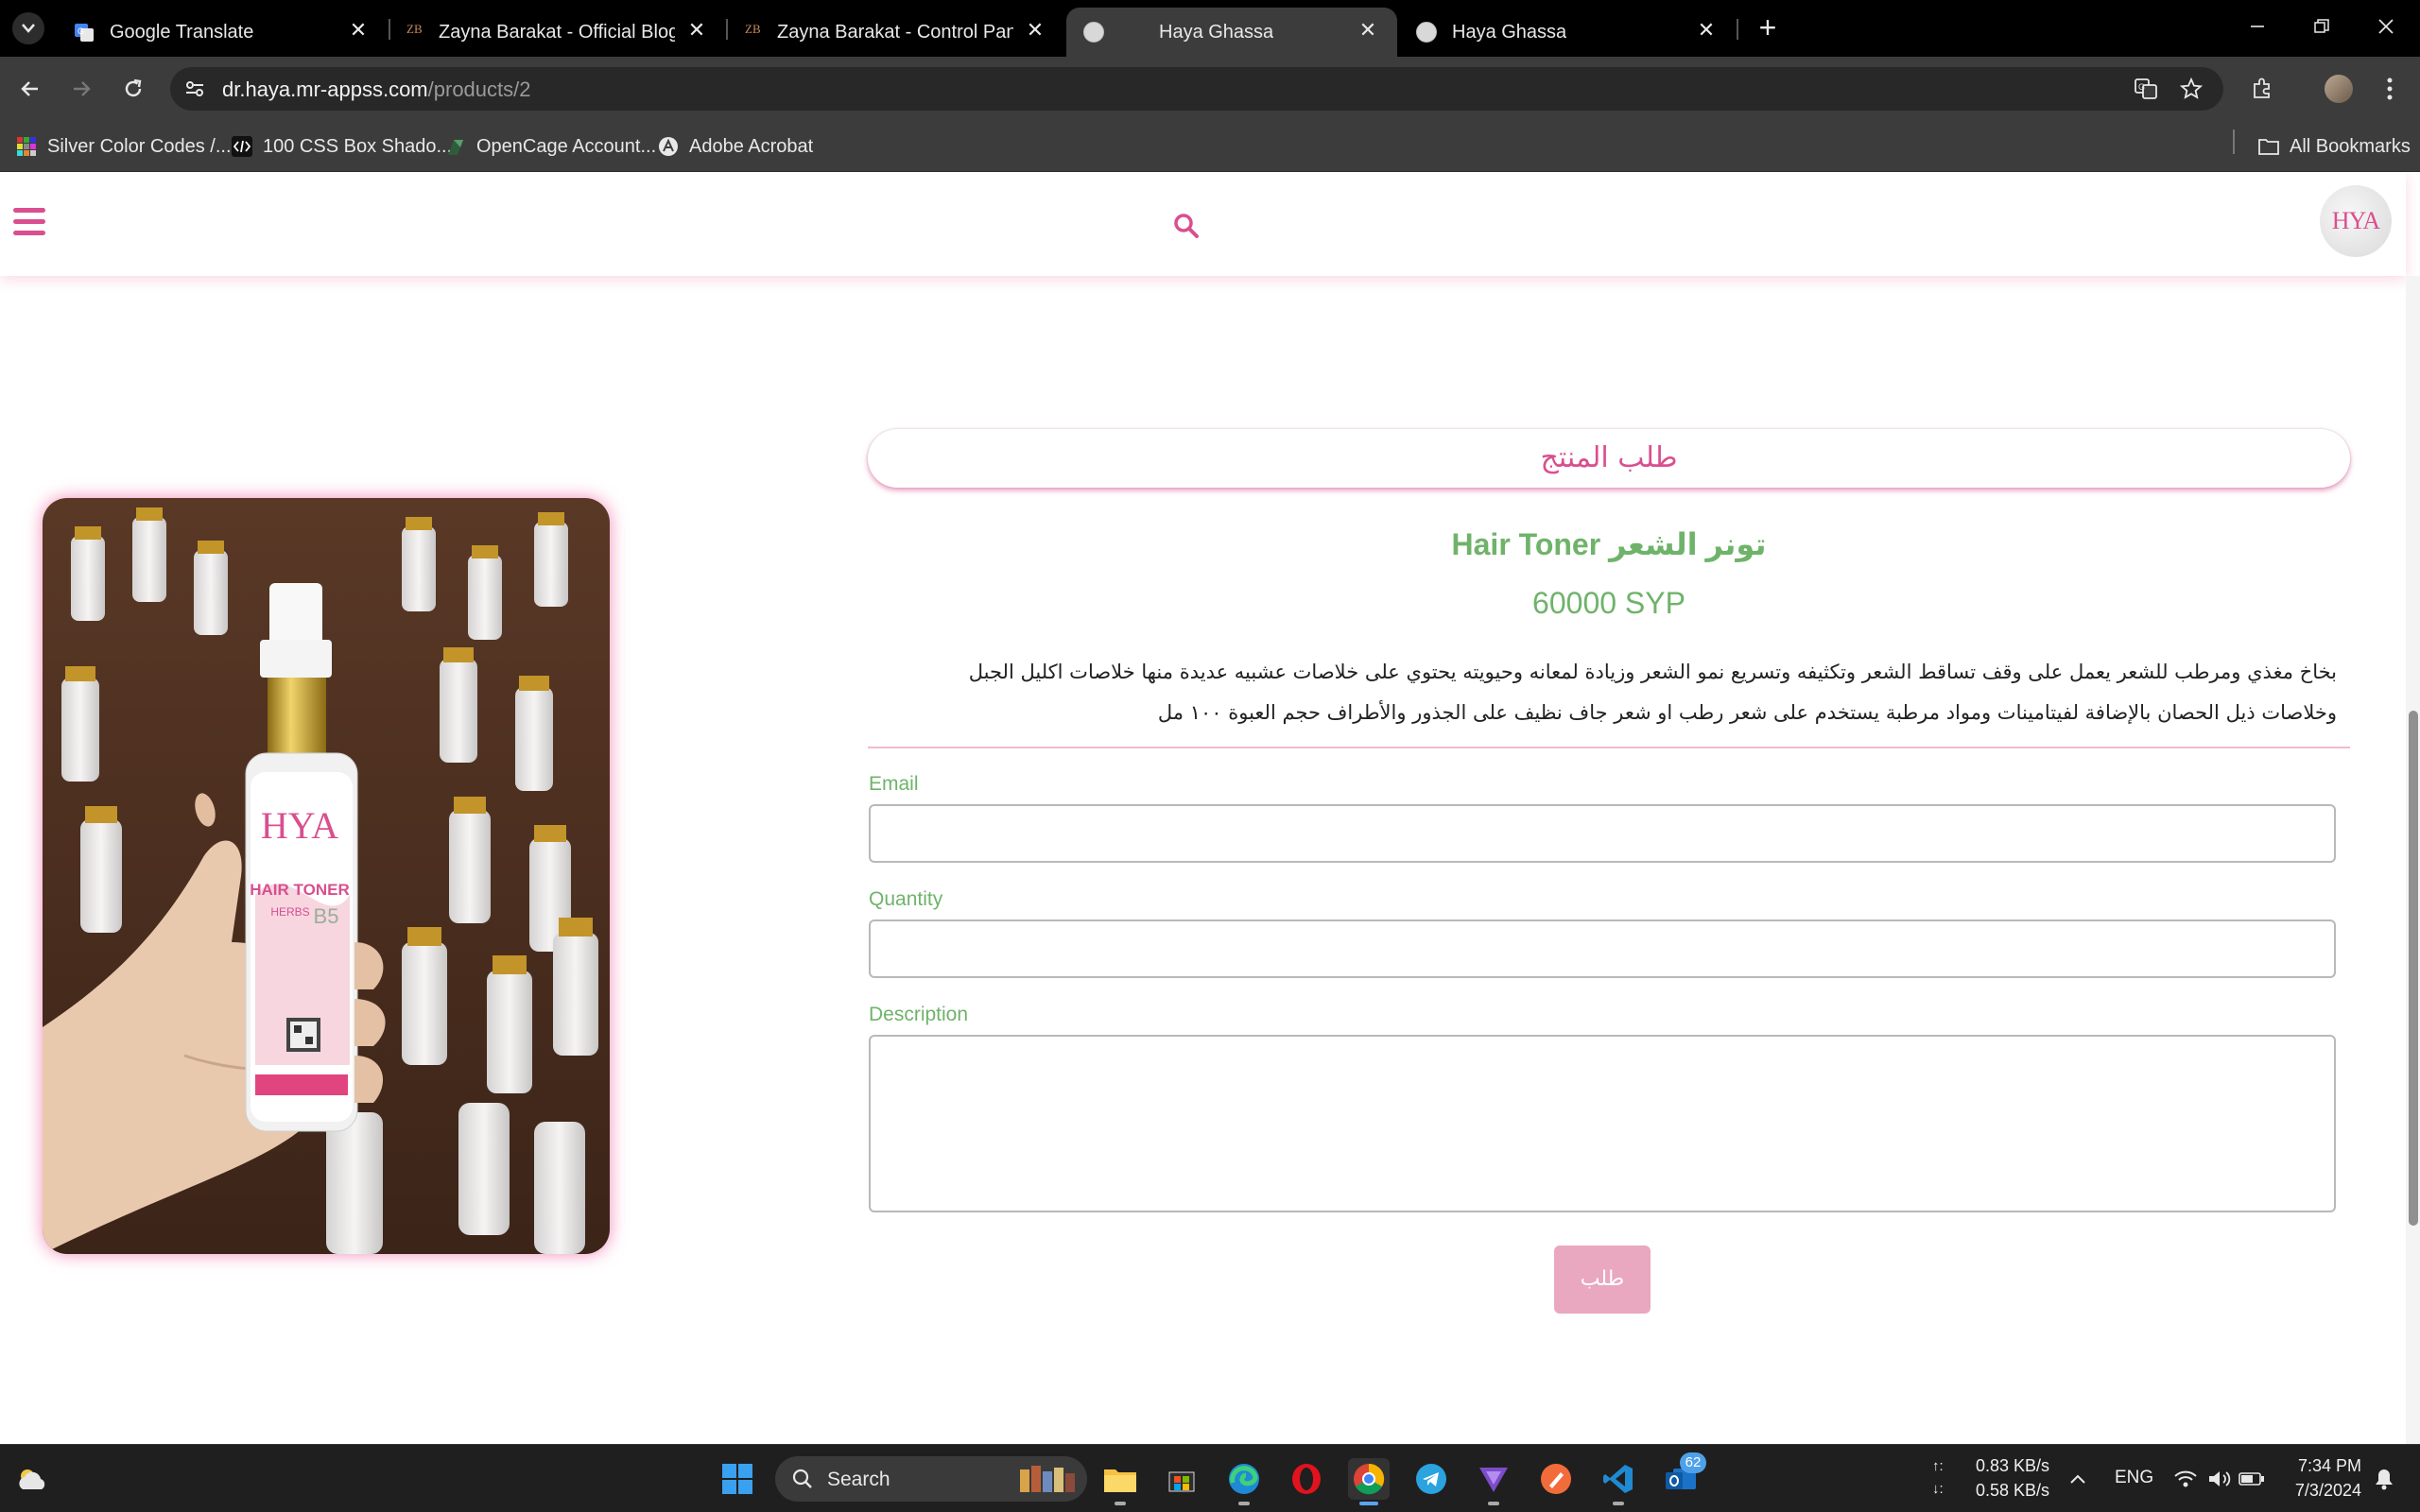 The height and width of the screenshot is (1512, 2420). Describe the element at coordinates (2134, 1478) in the screenshot. I see `language-indicator: ENG` at that location.